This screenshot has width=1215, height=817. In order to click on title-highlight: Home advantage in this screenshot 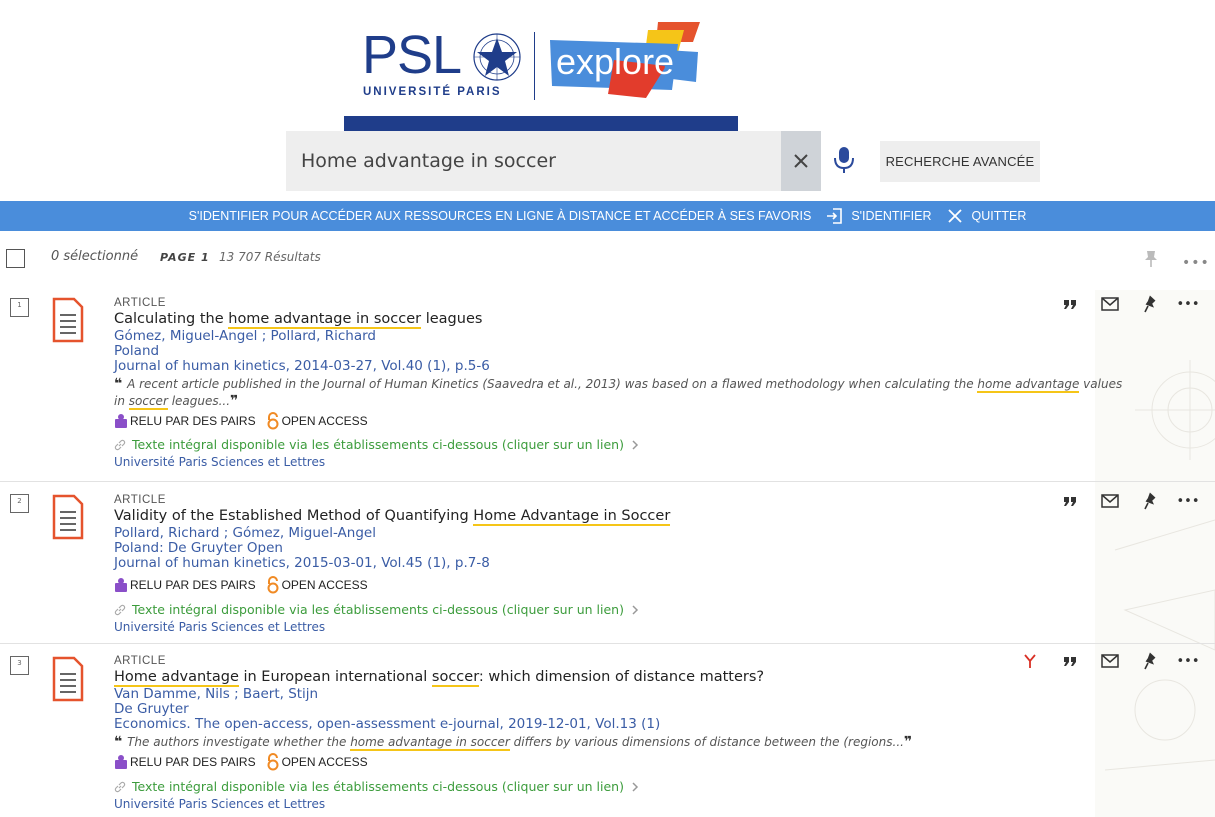, I will do `click(176, 678)`.